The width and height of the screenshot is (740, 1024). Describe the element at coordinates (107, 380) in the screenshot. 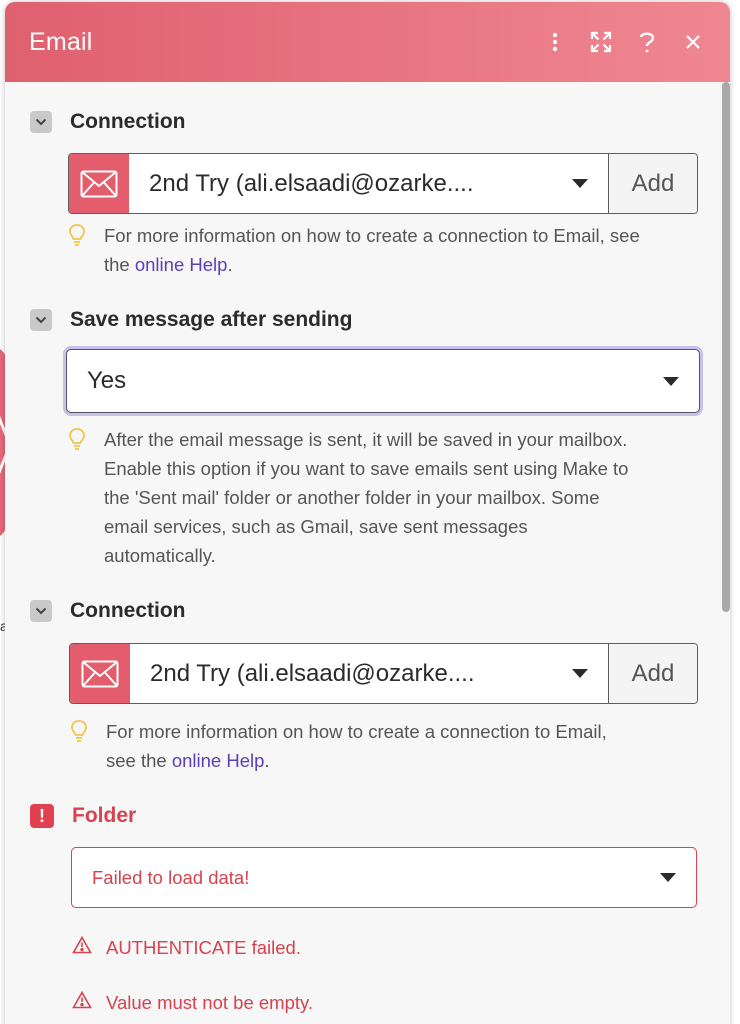

I see `save-message-value: Yes` at that location.